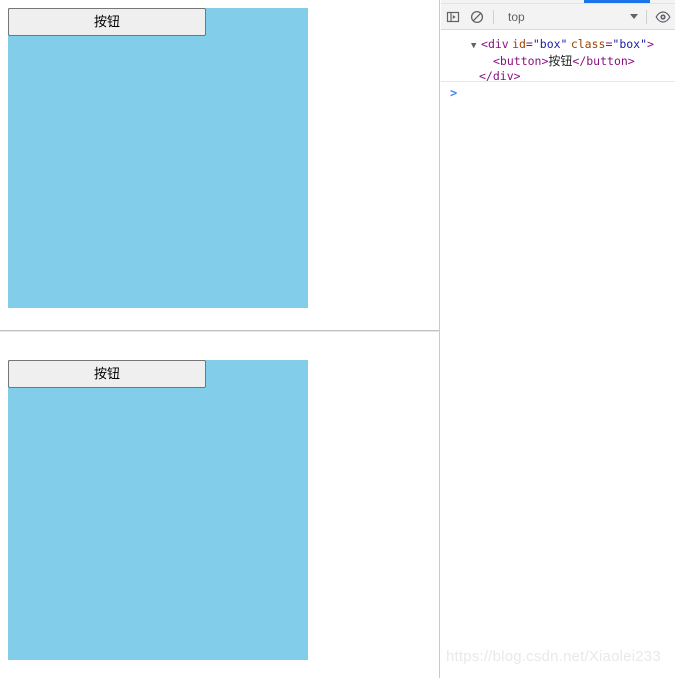 This screenshot has width=675, height=678. What do you see at coordinates (550, 44) in the screenshot?
I see `dom-attr-id-value: "box"` at bounding box center [550, 44].